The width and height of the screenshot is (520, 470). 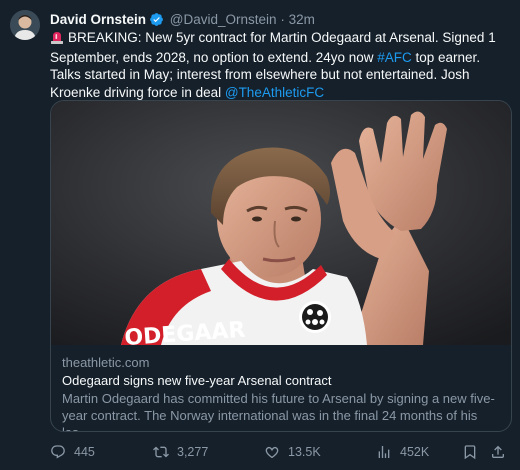 What do you see at coordinates (304, 452) in the screenshot?
I see `like-count: 13.5K` at bounding box center [304, 452].